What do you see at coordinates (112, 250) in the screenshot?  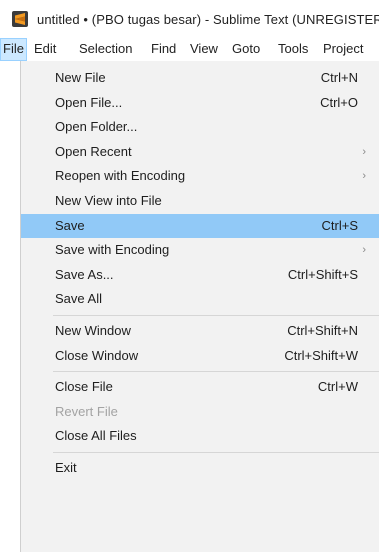 I see `menu-item-label: Save with Encoding` at bounding box center [112, 250].